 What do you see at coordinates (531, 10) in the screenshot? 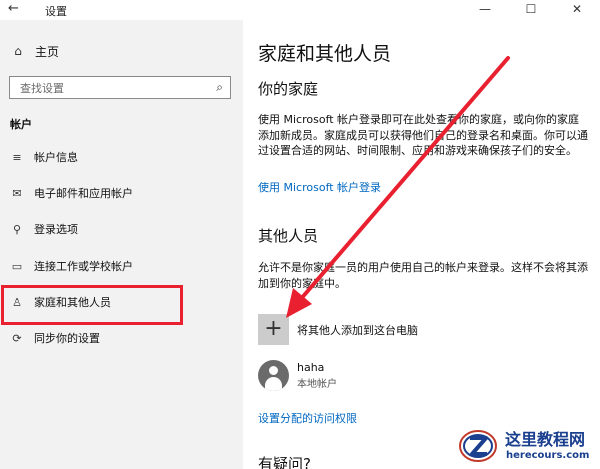
I see `maximize-button: ☐` at bounding box center [531, 10].